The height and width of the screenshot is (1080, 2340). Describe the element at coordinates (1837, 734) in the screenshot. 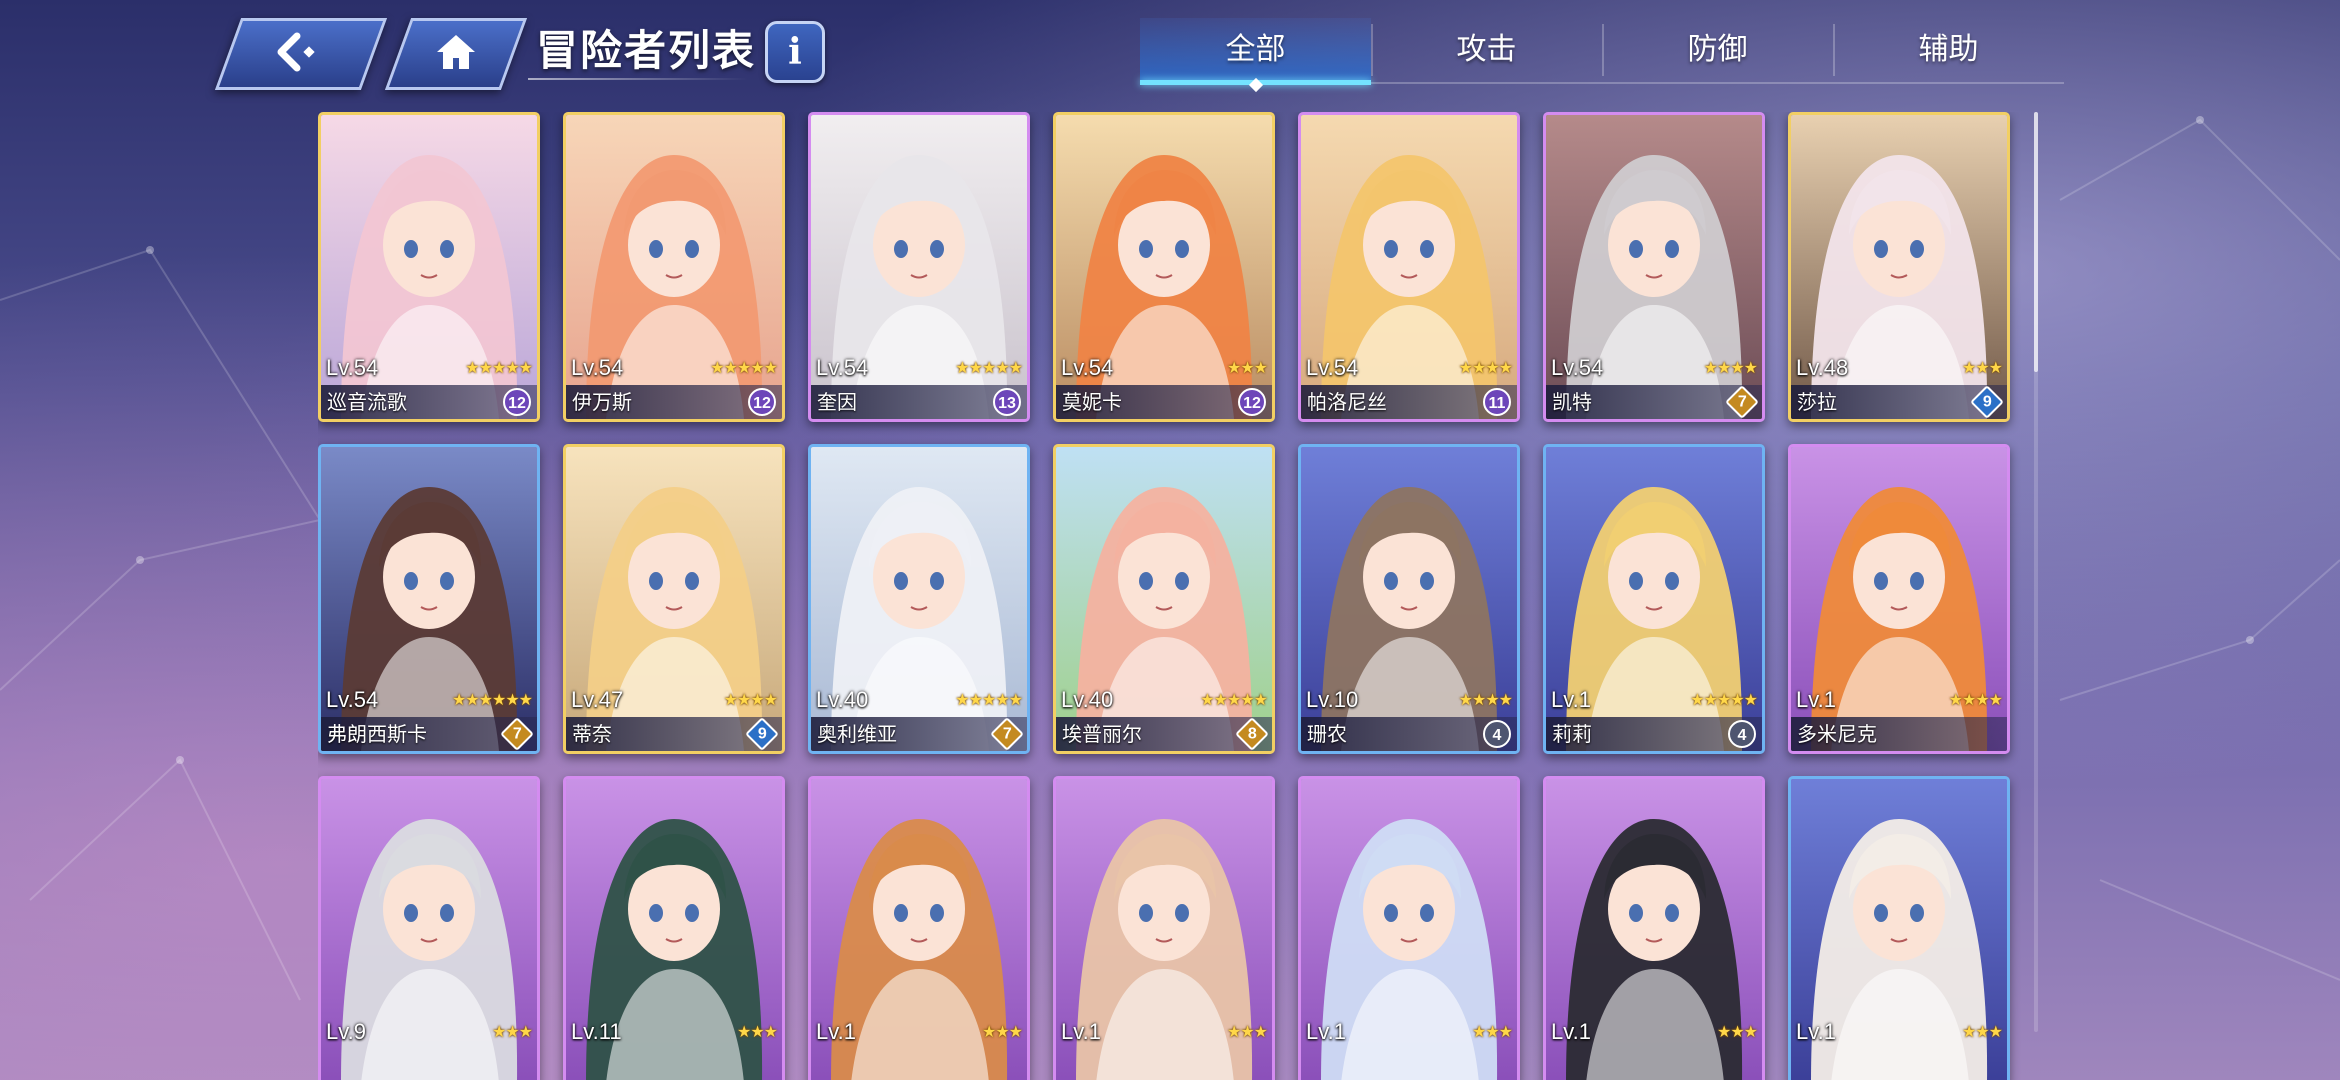

I see `adventurer-name: 多米尼克` at that location.